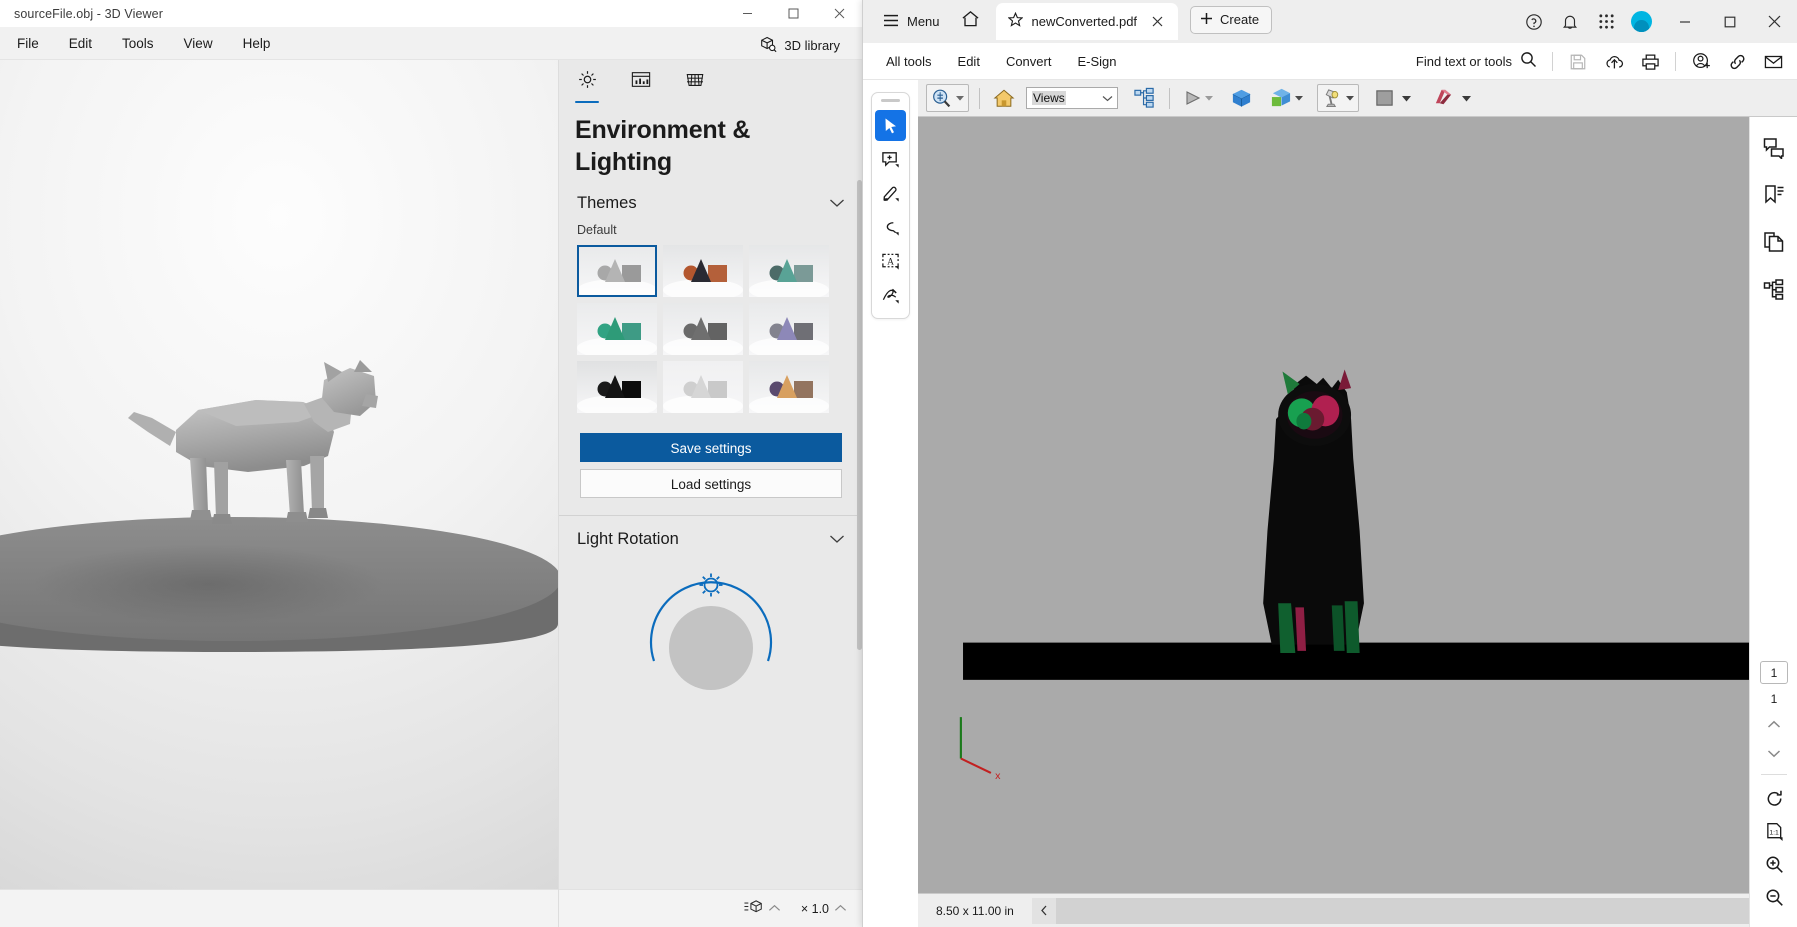  Describe the element at coordinates (890, 159) in the screenshot. I see `add-comment-tool` at that location.